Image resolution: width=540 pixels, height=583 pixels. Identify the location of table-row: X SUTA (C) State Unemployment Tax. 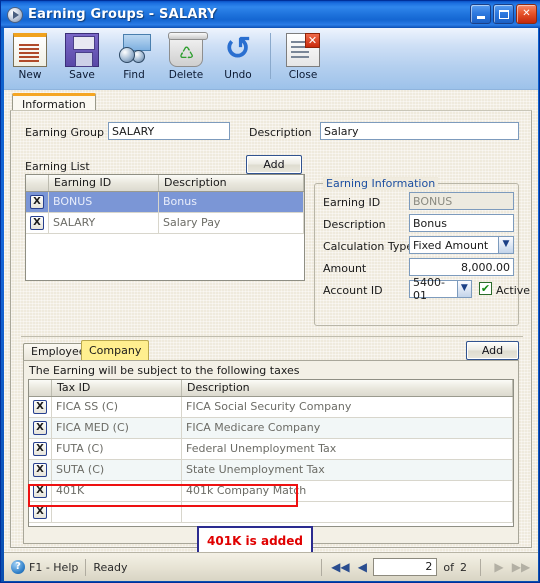
(271, 470).